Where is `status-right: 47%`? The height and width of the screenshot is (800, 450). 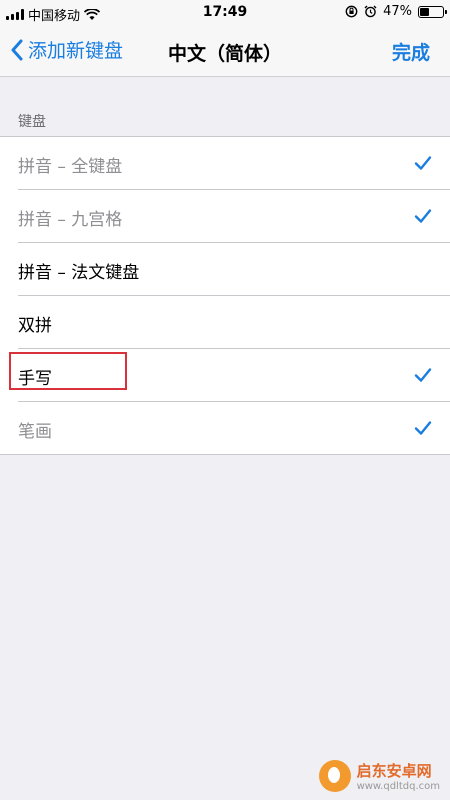
status-right: 47% is located at coordinates (396, 11).